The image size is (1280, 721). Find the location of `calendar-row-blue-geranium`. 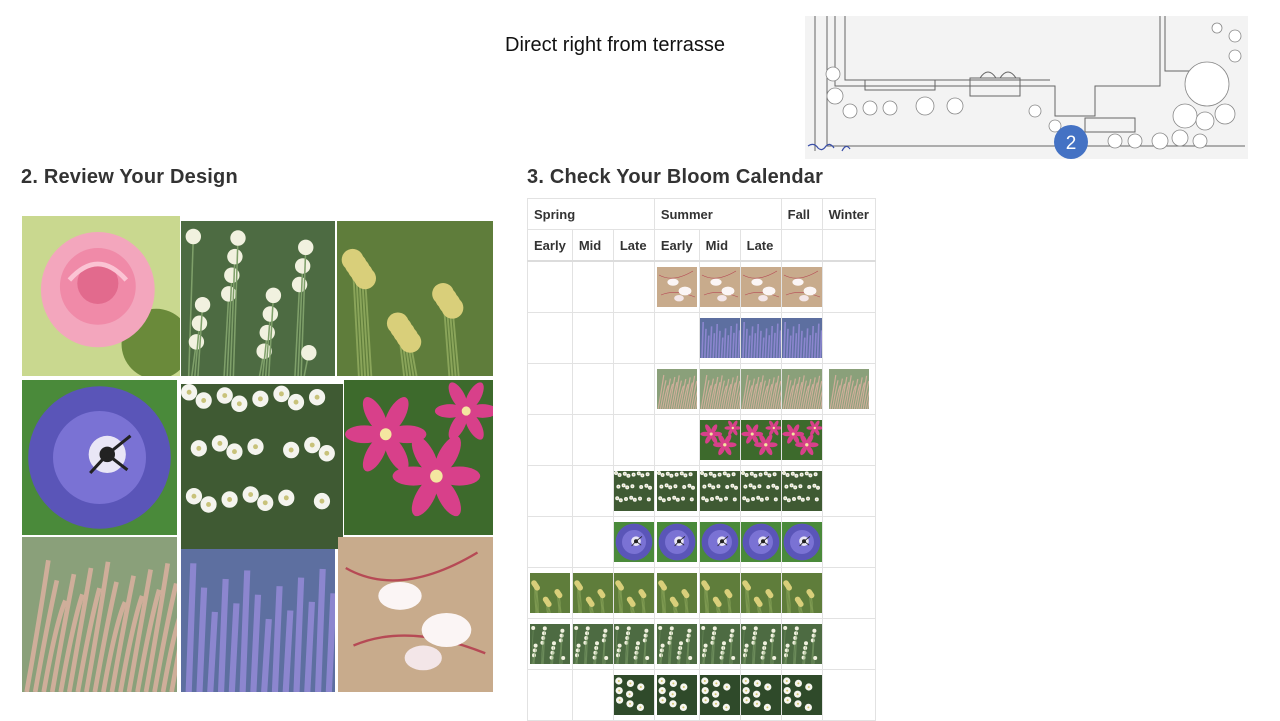

calendar-row-blue-geranium is located at coordinates (701, 542).